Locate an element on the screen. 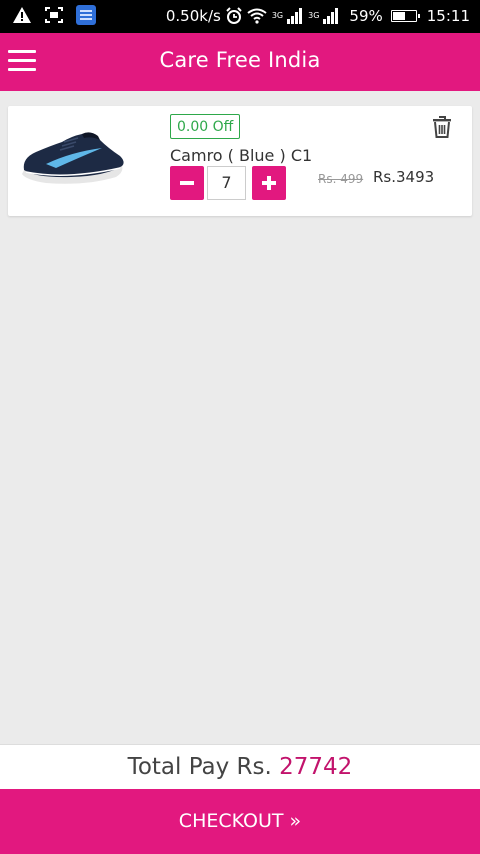 The width and height of the screenshot is (480, 854). checkout-button: CHECKOUT » is located at coordinates (240, 821).